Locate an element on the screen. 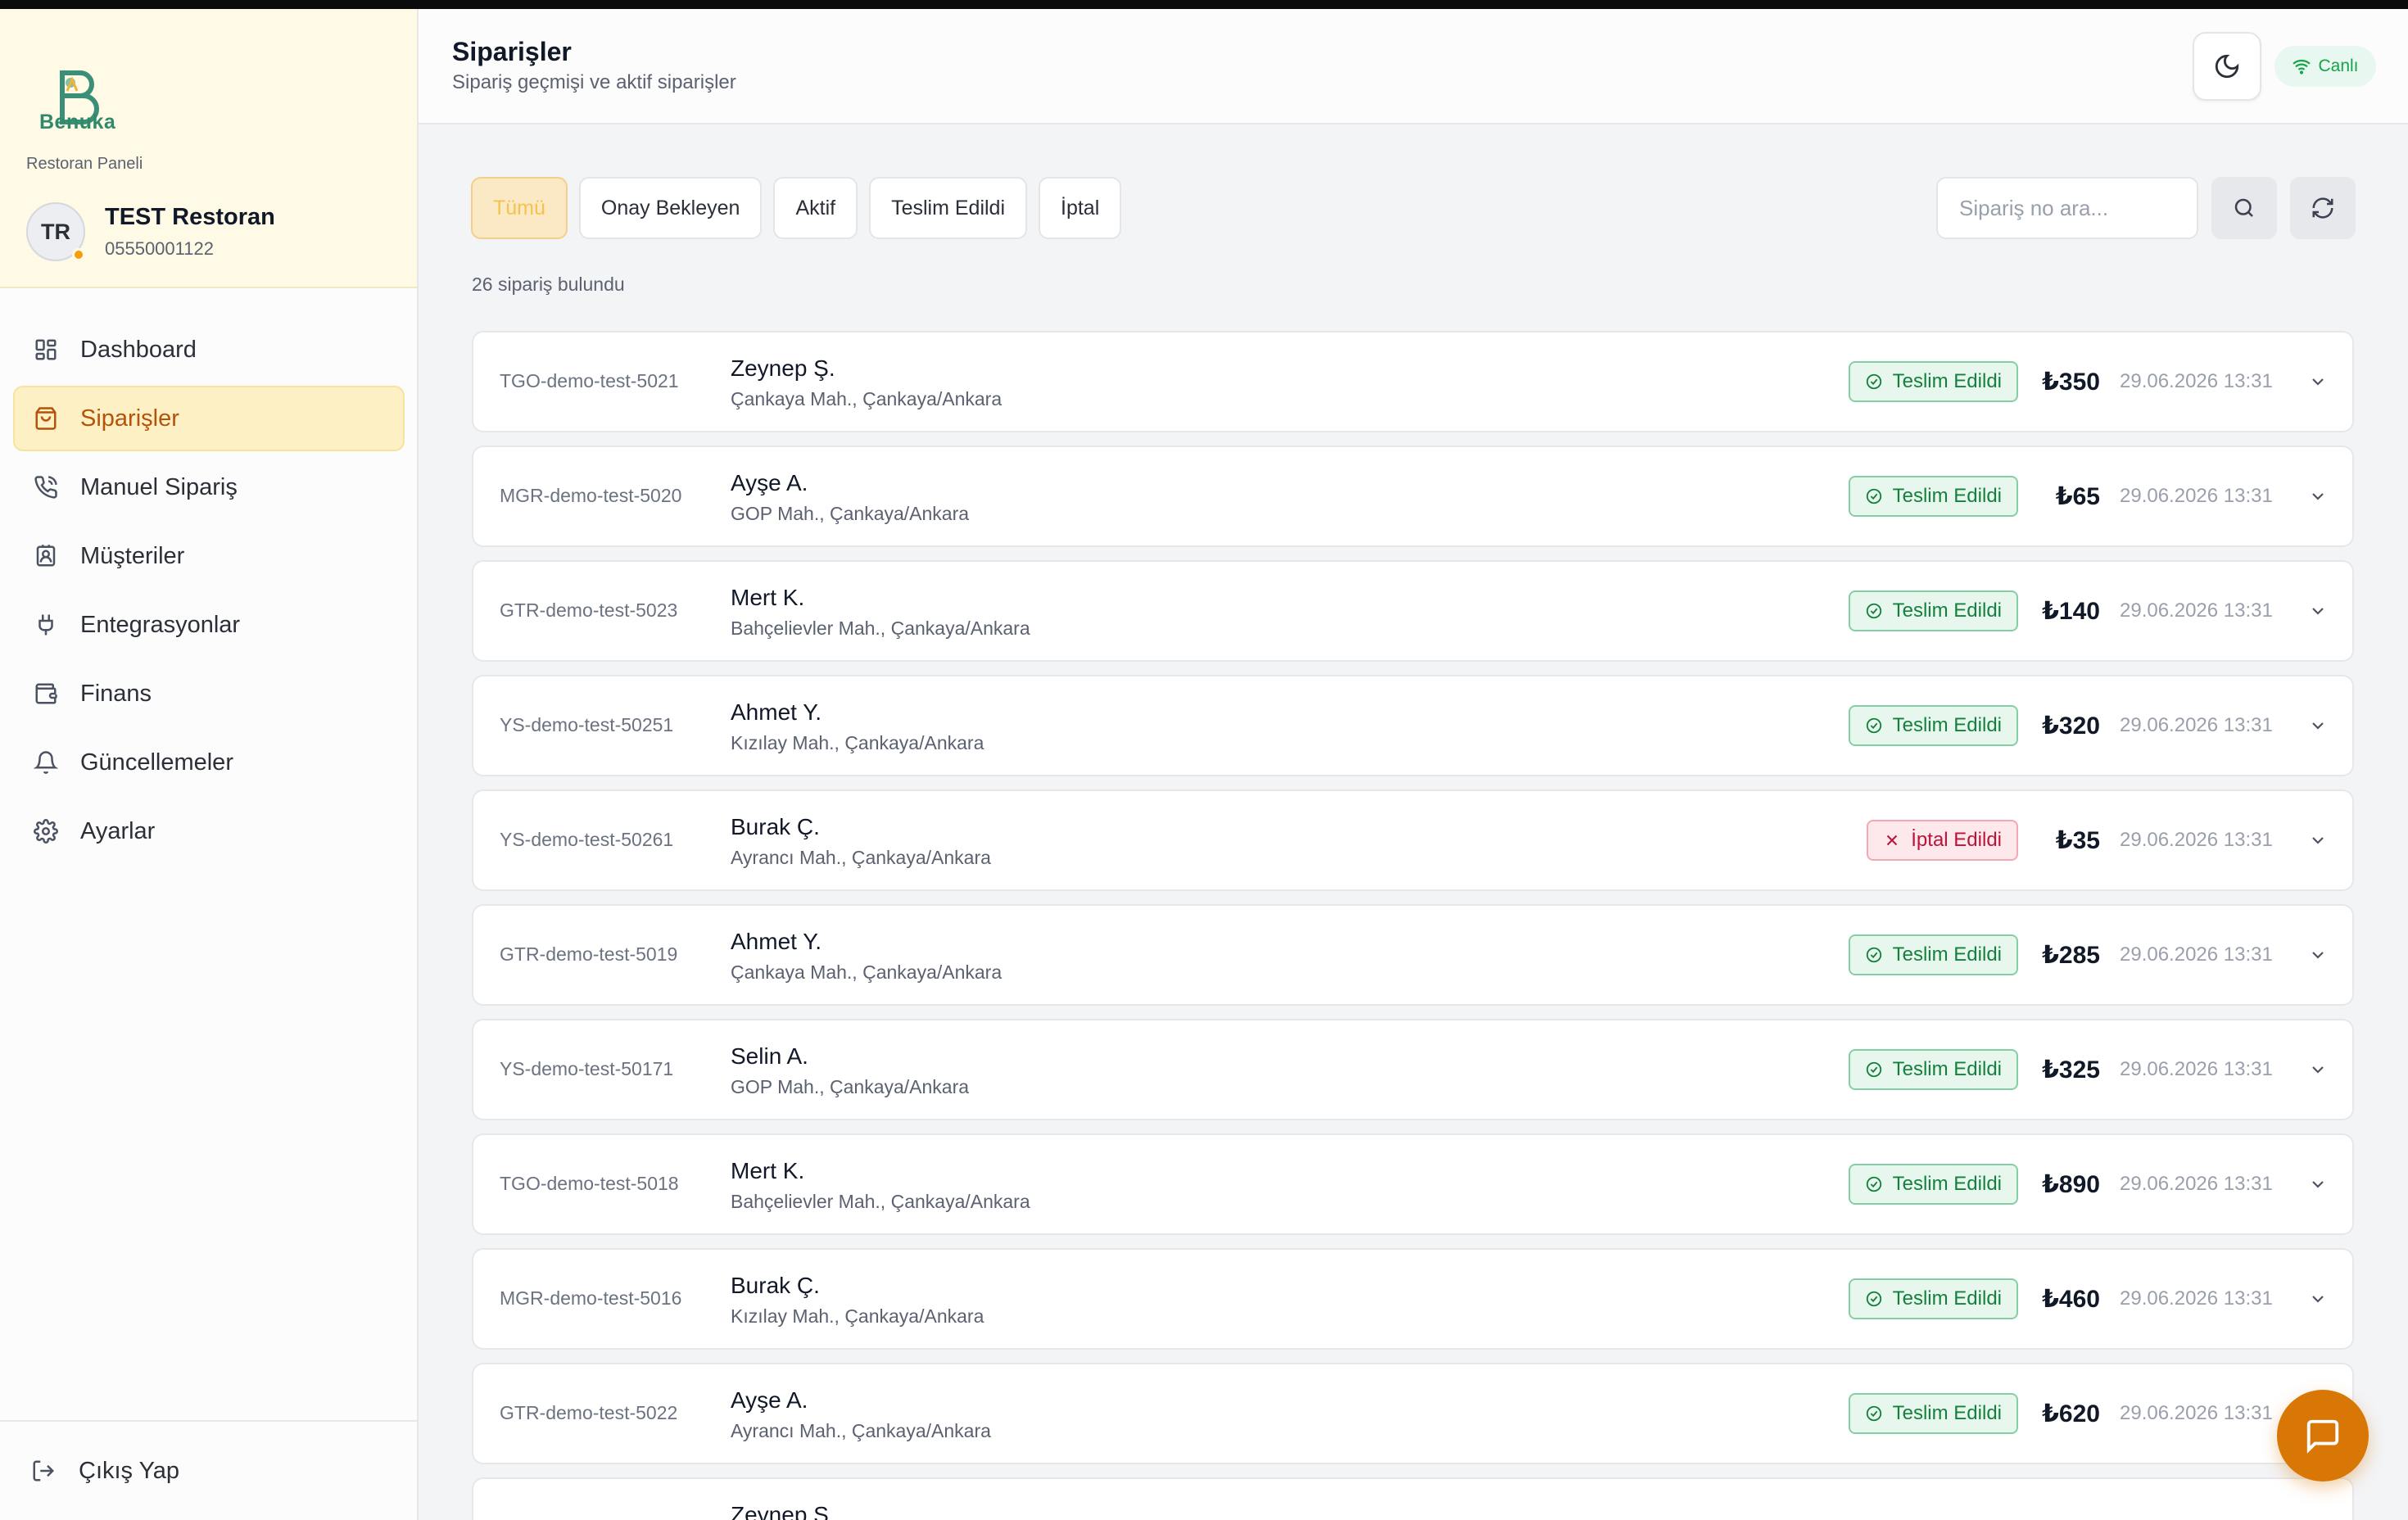 The width and height of the screenshot is (2408, 1520). order-price: ₺285 is located at coordinates (2071, 955).